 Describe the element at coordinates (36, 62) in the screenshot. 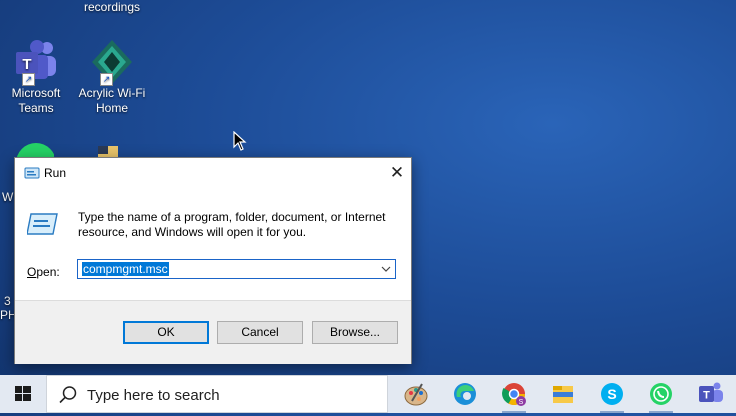

I see `teams-icon: T ↗` at that location.